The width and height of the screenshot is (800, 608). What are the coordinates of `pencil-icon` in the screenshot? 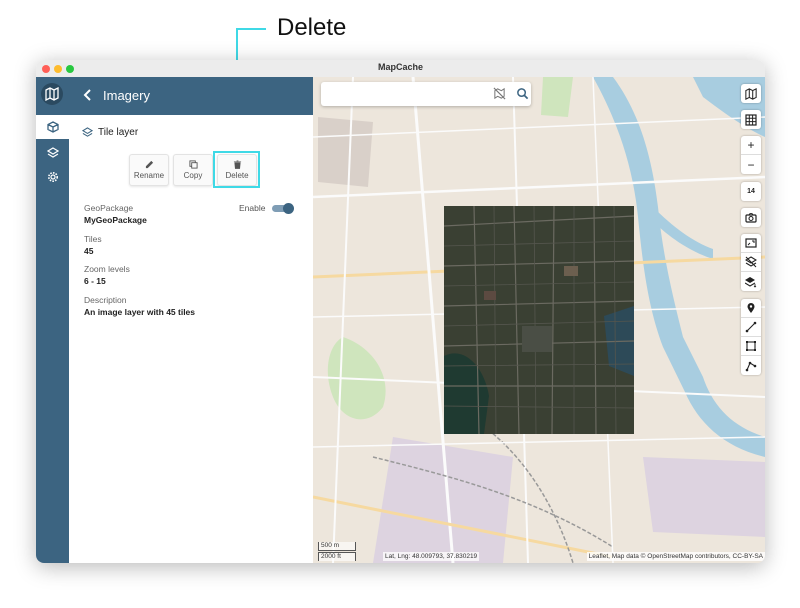 It's located at (149, 164).